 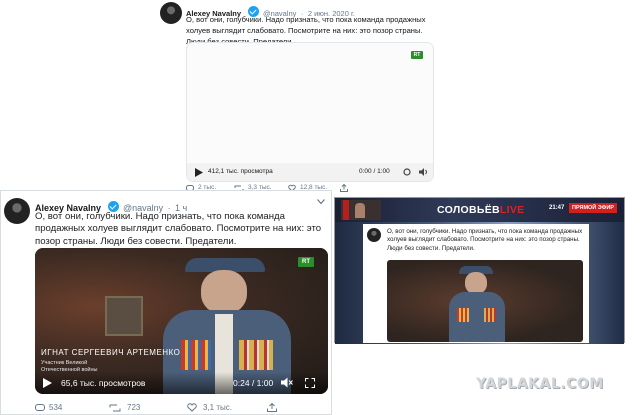 What do you see at coordinates (181, 383) in the screenshot?
I see `video-controls: 65,6 тыс. просмотров 0:24 / 1:00` at bounding box center [181, 383].